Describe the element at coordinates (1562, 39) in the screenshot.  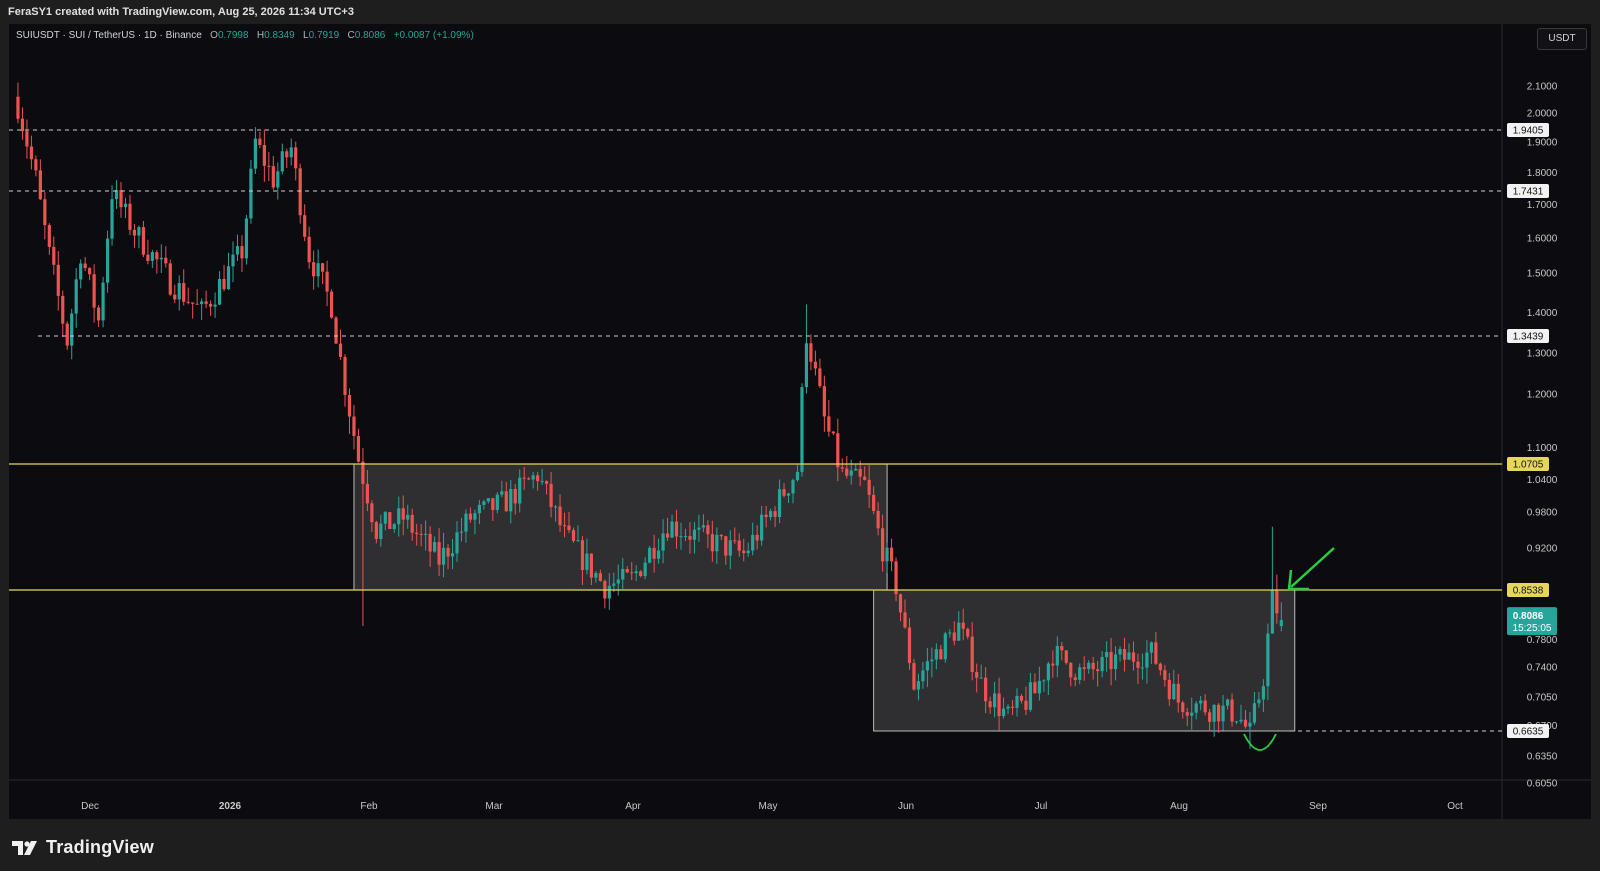
I see `currency-button: USDT` at that location.